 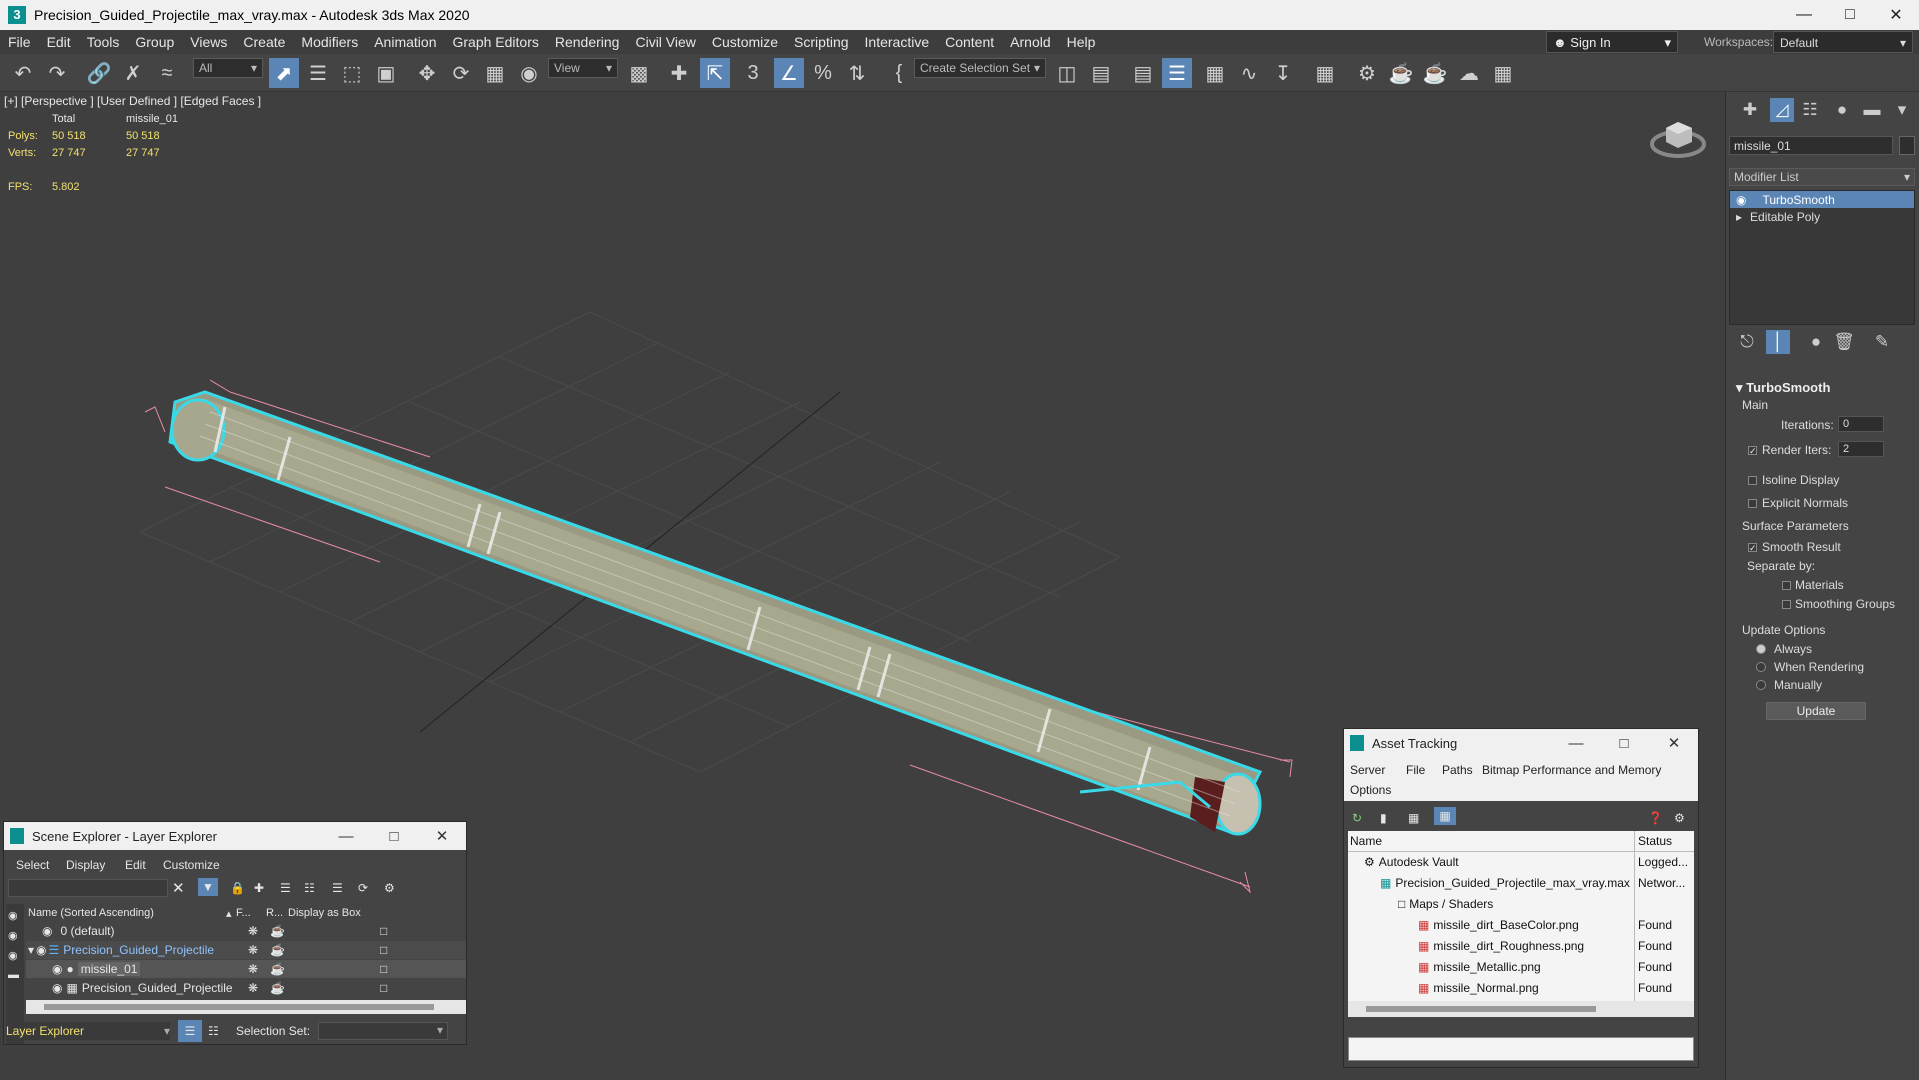 I want to click on create-tab-icon: ✚, so click(x=1750, y=110).